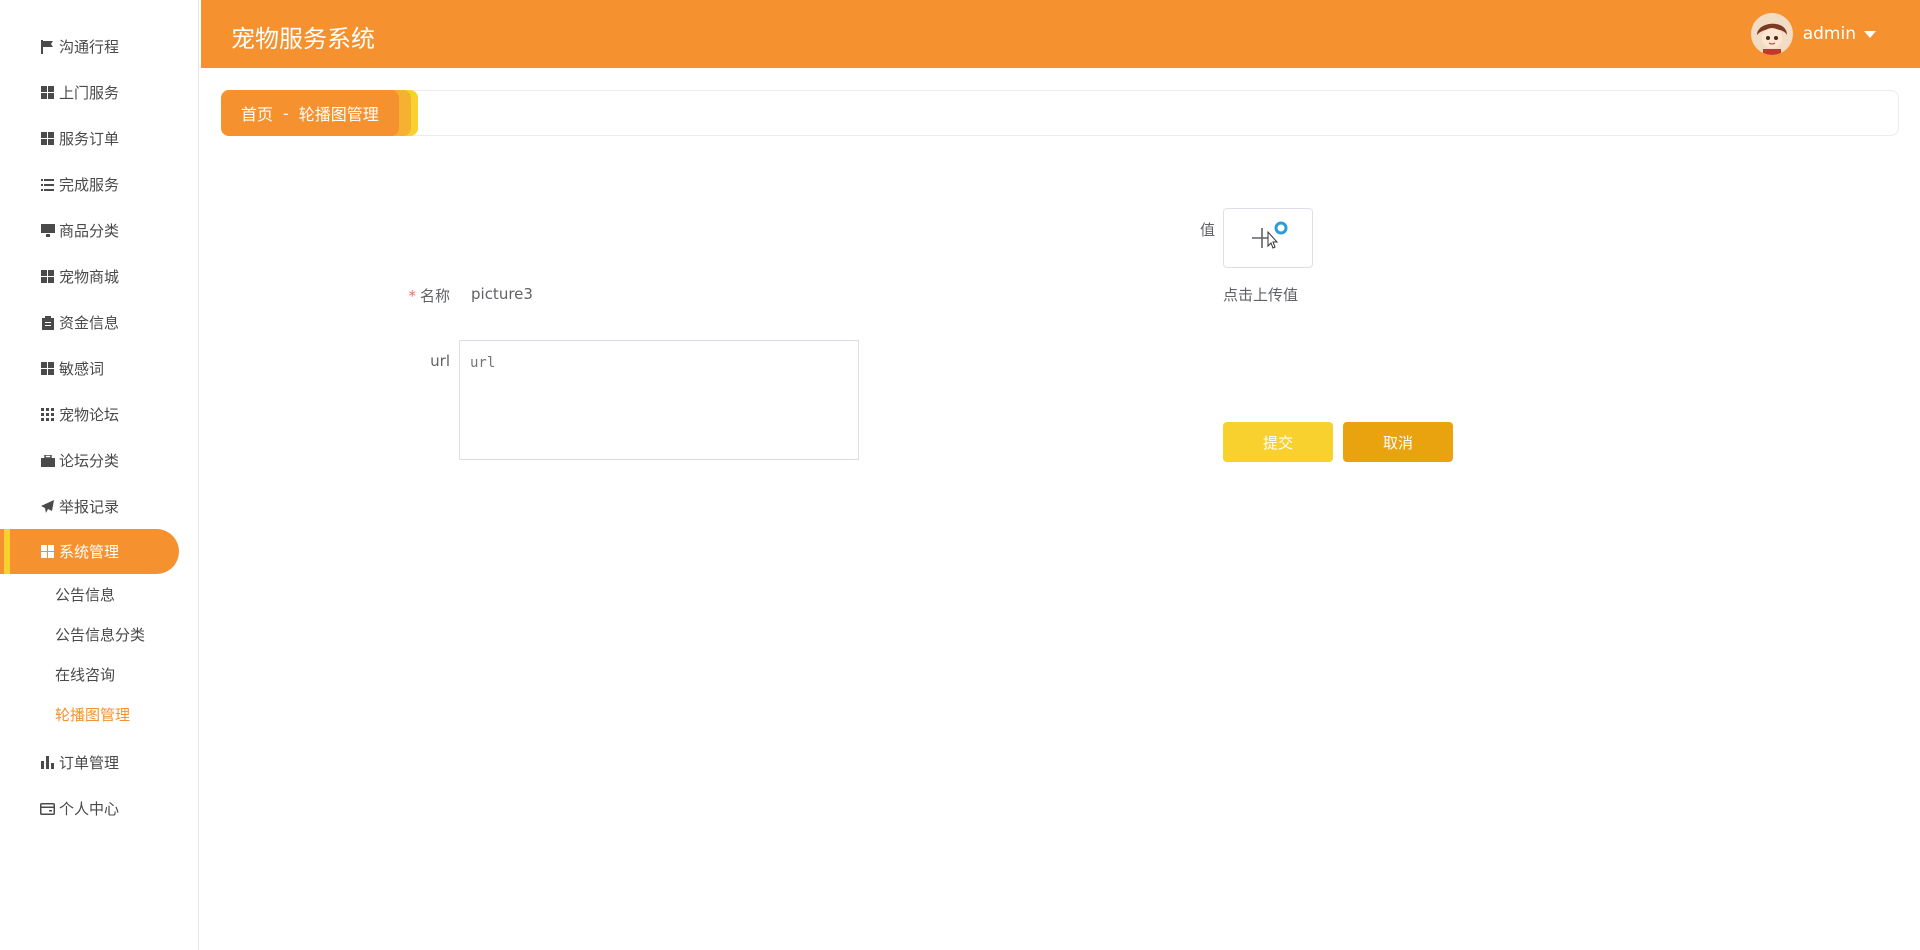  Describe the element at coordinates (85, 674) in the screenshot. I see `submenu-item-label: 在线咨询` at that location.